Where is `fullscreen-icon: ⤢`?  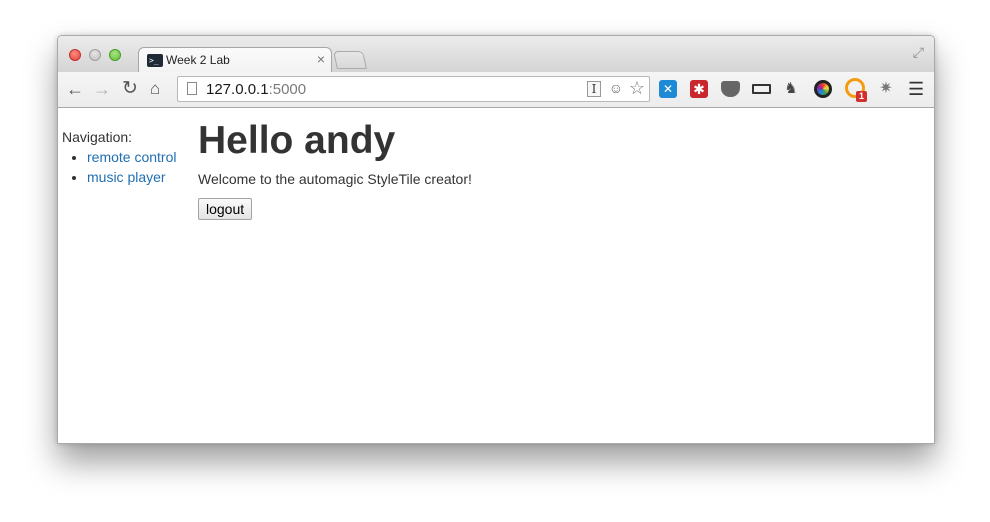
fullscreen-icon: ⤢ is located at coordinates (918, 52).